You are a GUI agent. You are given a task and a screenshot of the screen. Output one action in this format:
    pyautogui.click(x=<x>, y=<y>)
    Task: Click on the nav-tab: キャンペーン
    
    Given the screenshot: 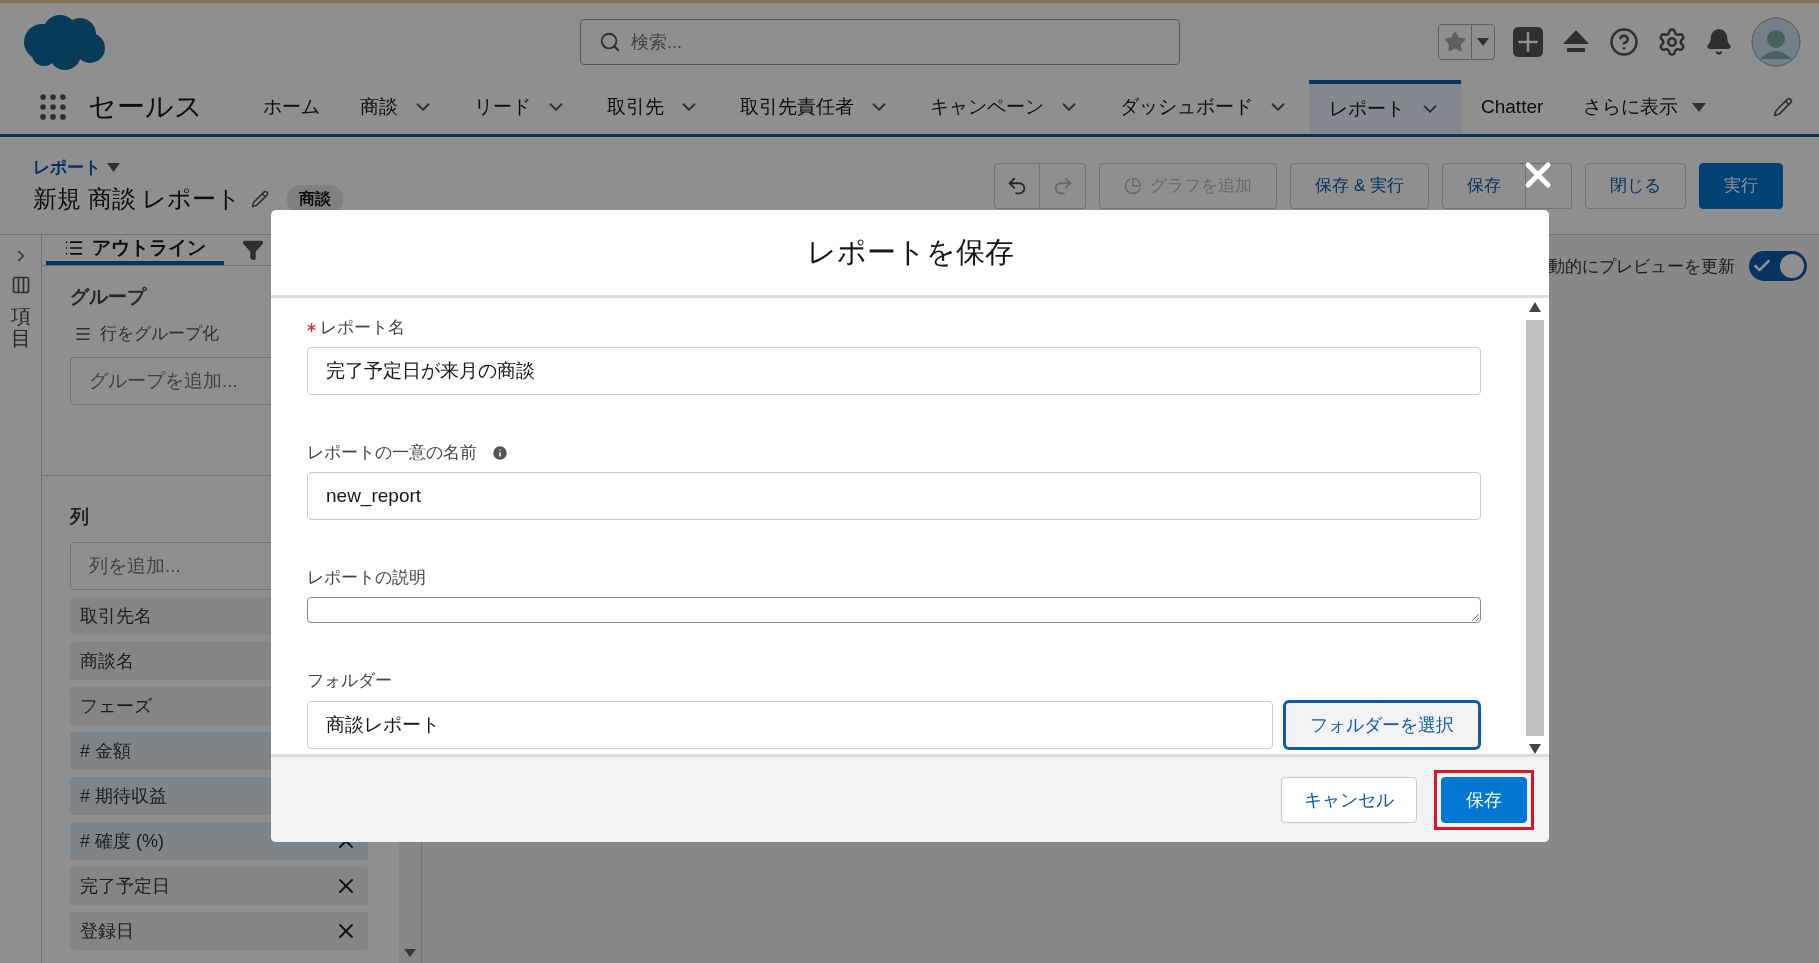 What is the action you would take?
    pyautogui.click(x=1005, y=107)
    